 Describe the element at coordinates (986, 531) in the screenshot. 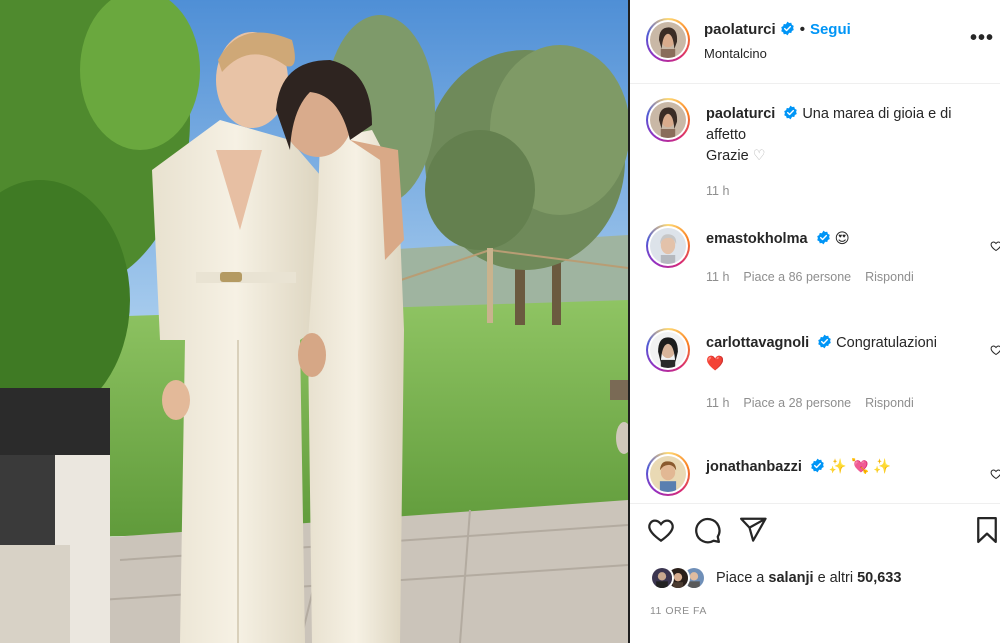

I see `bookmark-icon` at that location.